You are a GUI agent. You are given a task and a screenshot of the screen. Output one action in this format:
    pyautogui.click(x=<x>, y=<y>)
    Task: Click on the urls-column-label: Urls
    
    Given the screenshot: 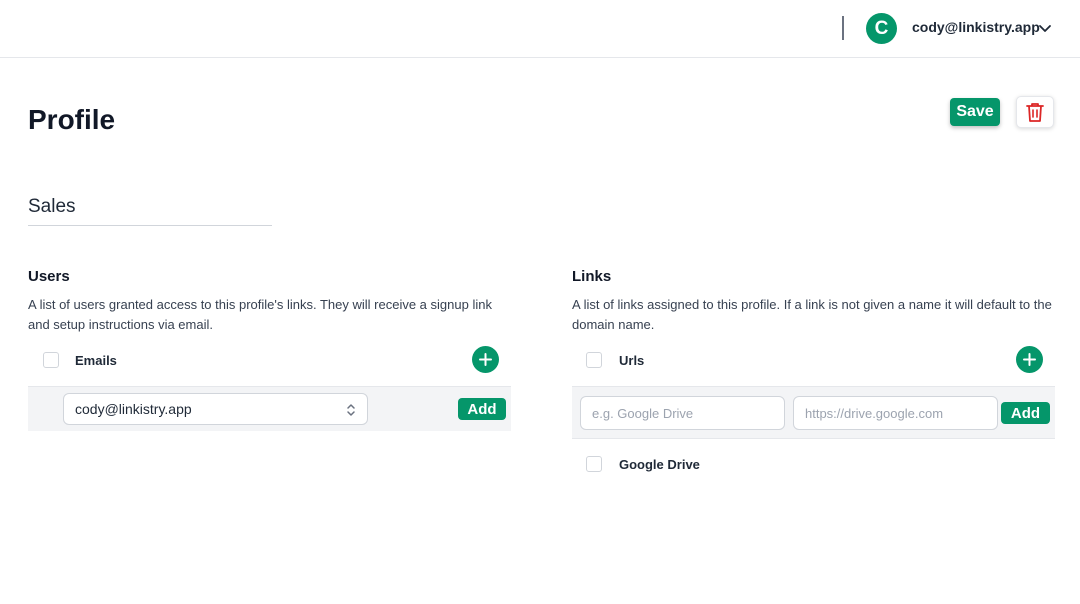 What is the action you would take?
    pyautogui.click(x=632, y=360)
    